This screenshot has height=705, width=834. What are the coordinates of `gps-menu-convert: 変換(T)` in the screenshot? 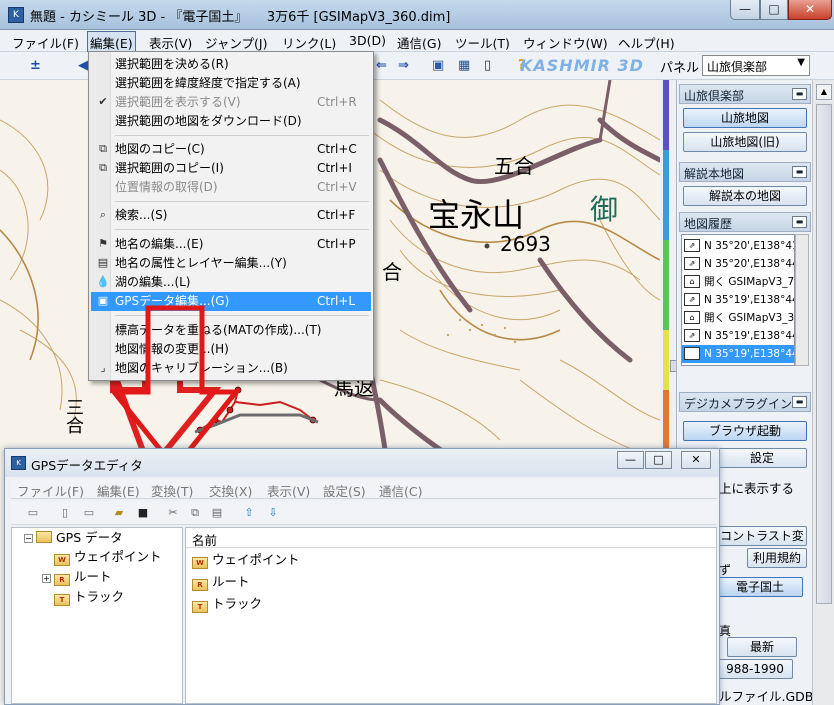 It's located at (172, 490).